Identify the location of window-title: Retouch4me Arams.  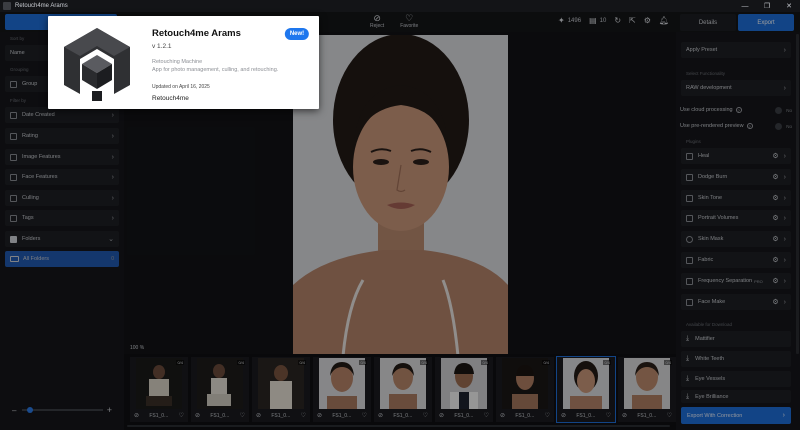
(41, 6).